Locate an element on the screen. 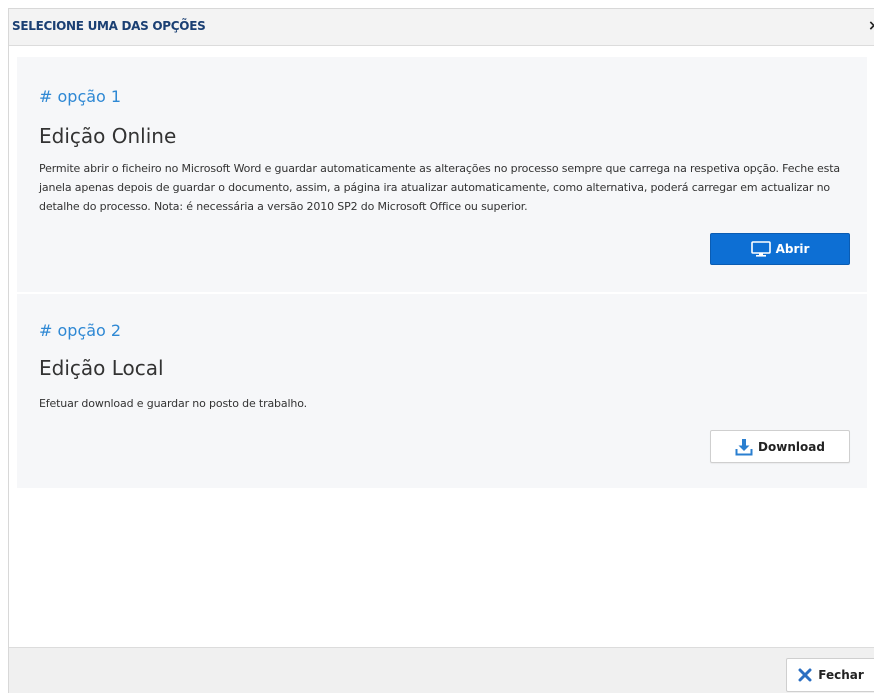 The image size is (874, 693). download-button: Download is located at coordinates (780, 446).